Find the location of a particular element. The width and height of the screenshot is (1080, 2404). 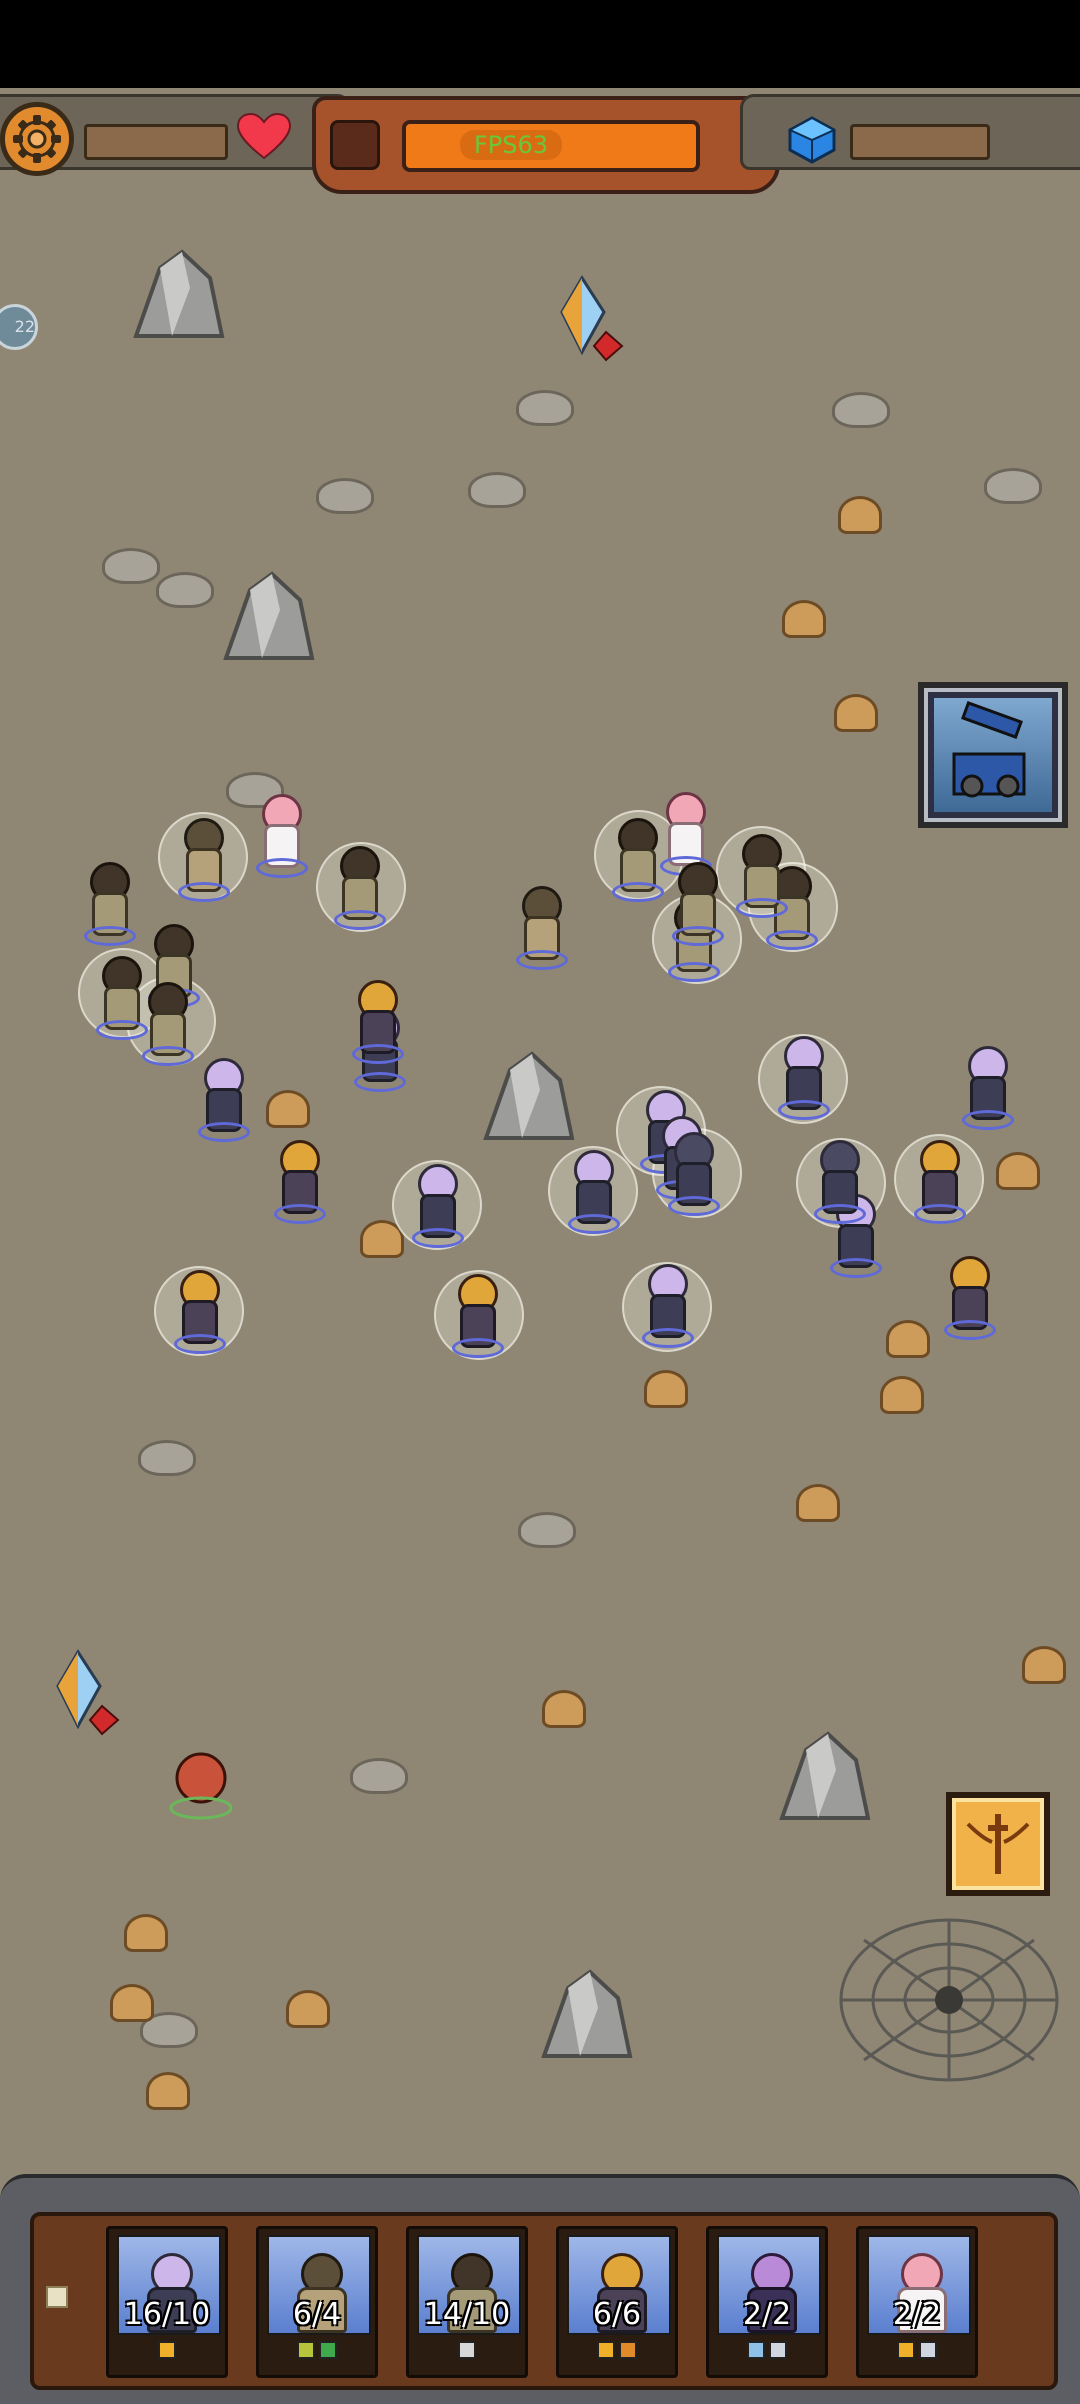

slot-spartan: 6/6 is located at coordinates (617, 2302).